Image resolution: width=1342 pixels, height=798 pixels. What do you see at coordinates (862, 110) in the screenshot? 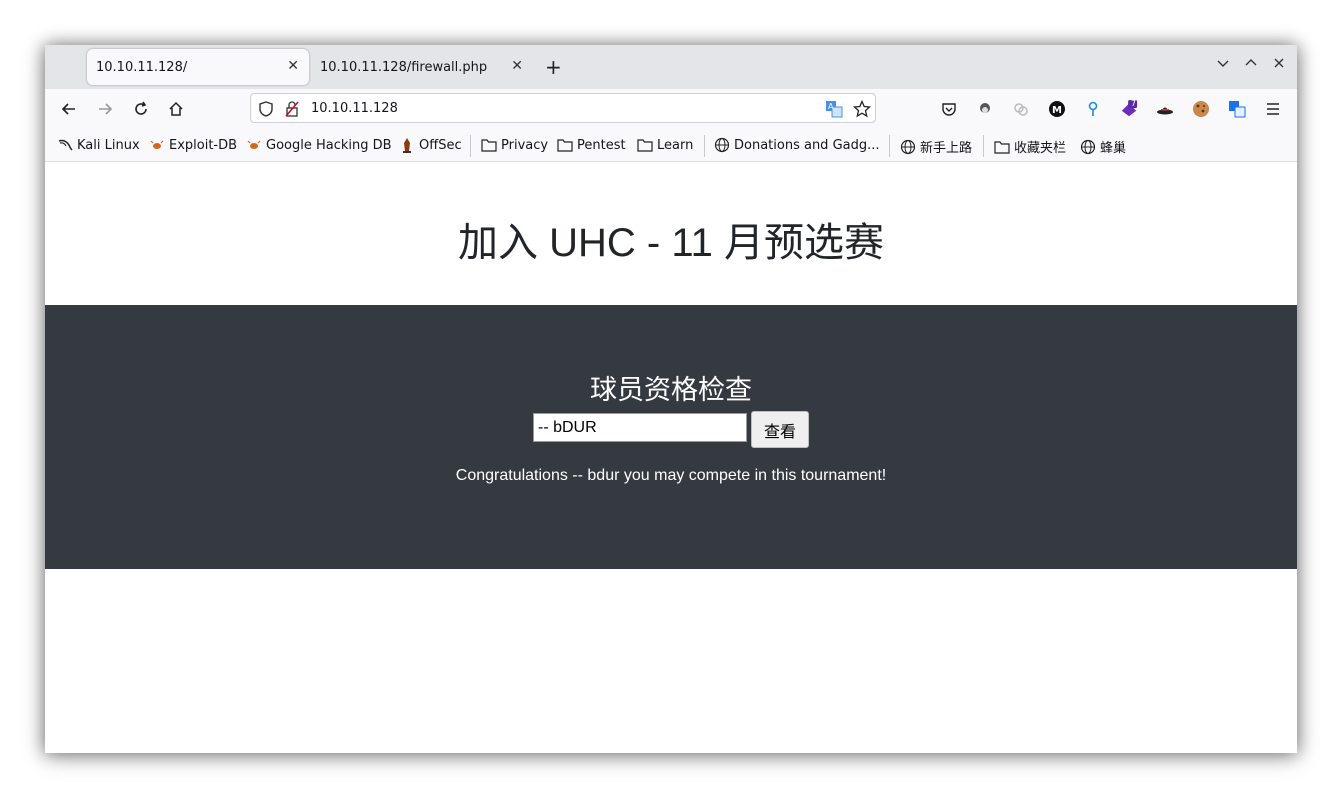
I see `bookmark-star-icon` at bounding box center [862, 110].